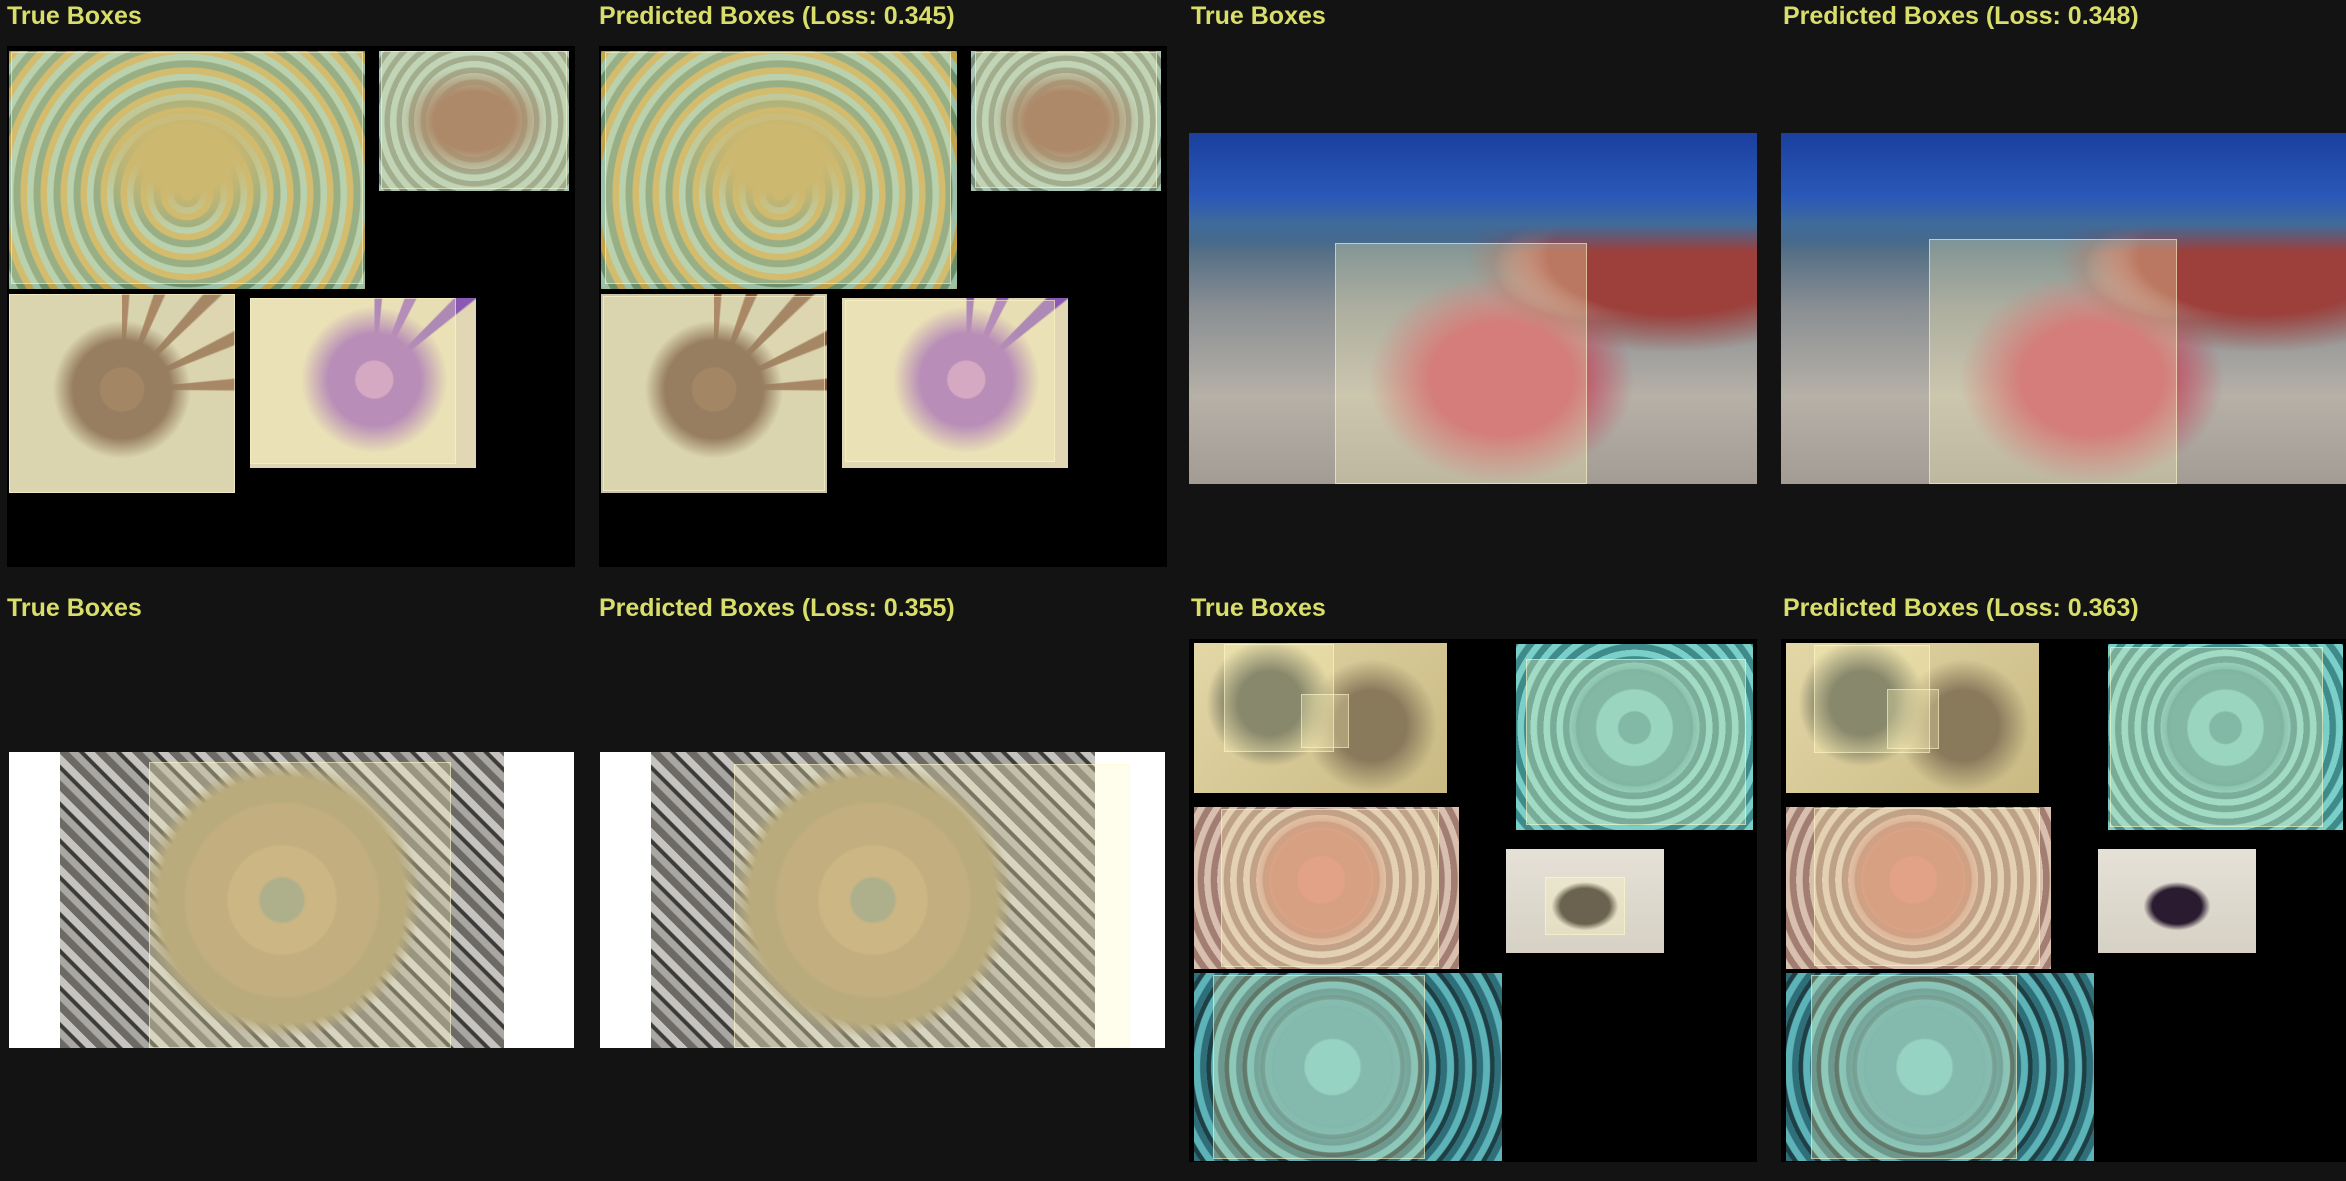 This screenshot has height=1181, width=2346. What do you see at coordinates (1961, 16) in the screenshot?
I see `panel-title: Predicted Boxes (Loss: 0.348)` at bounding box center [1961, 16].